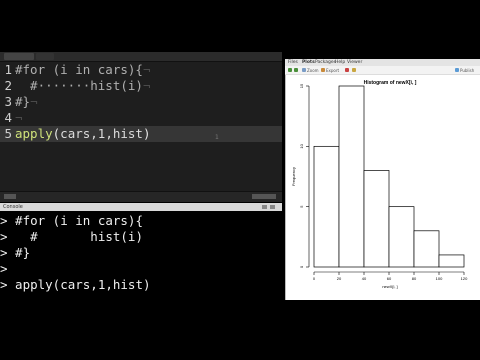  I want to click on y-tick-label: 10, so click(301, 145).